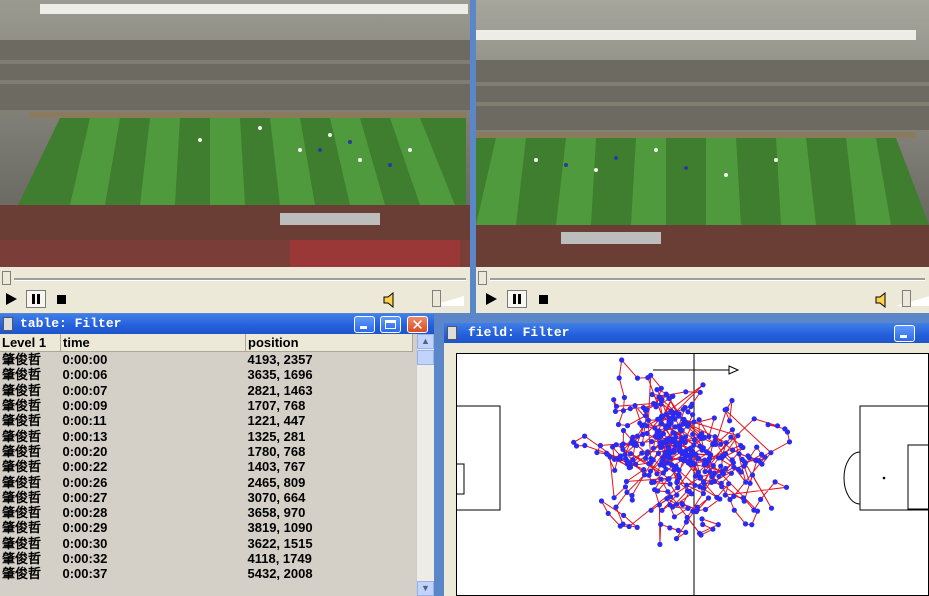  Describe the element at coordinates (206, 574) in the screenshot. I see `table-row: 肇俊哲 0:00:37 5432, 2008` at that location.